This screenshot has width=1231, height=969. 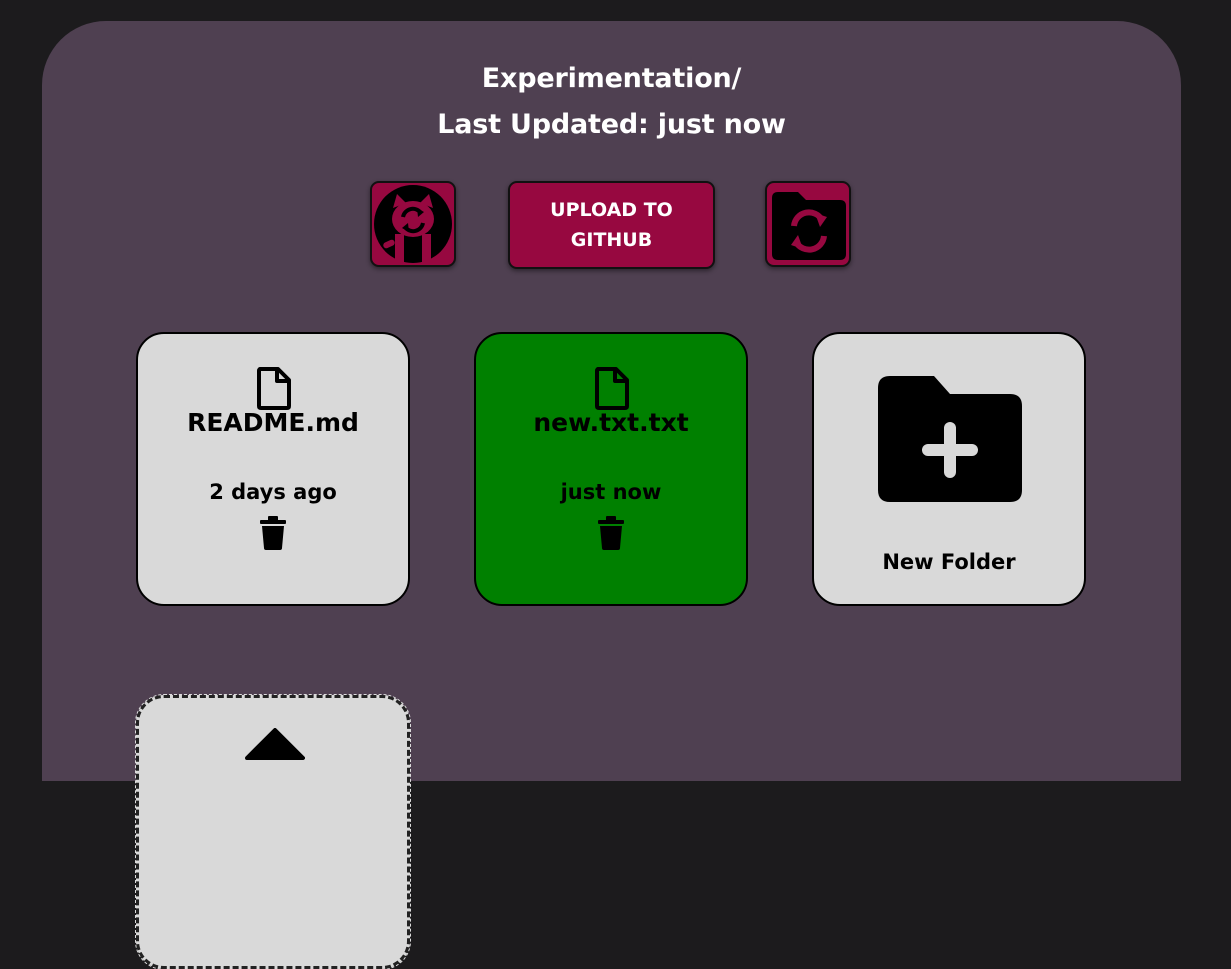 I want to click on folder-refresh-icon, so click(x=809, y=226).